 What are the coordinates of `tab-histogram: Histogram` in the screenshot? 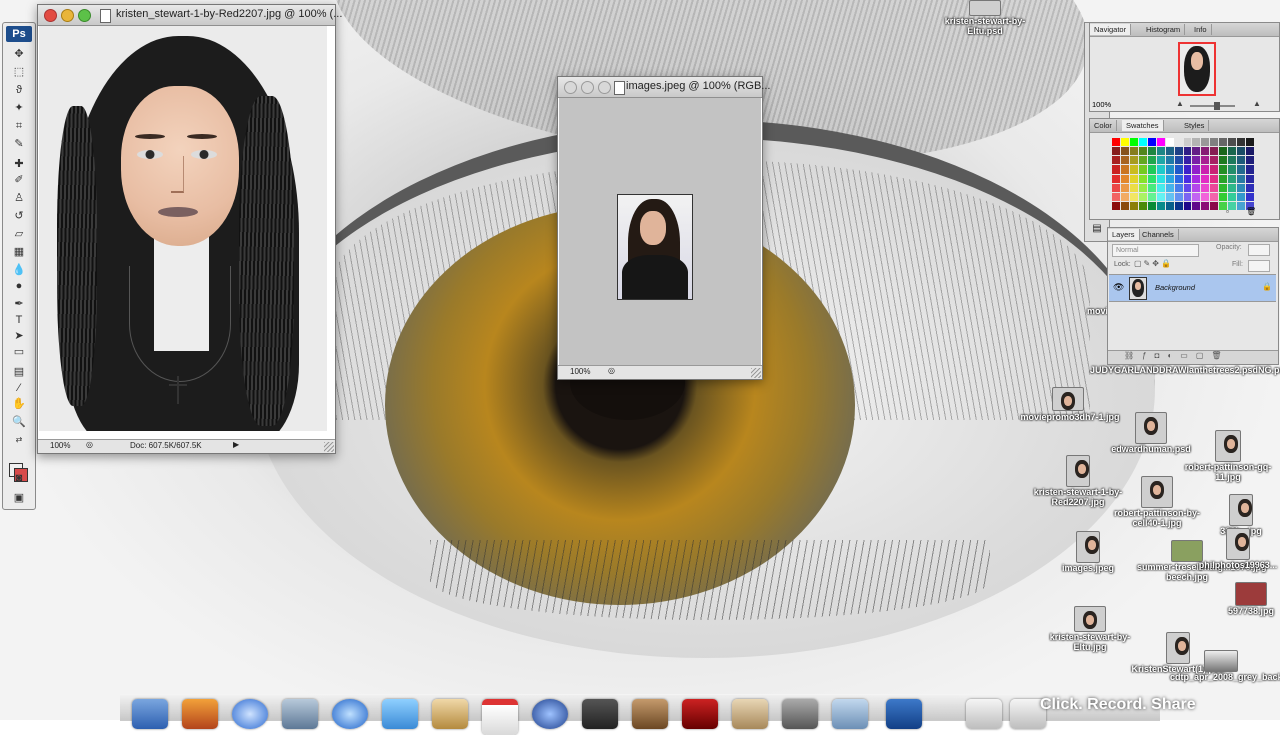 It's located at (1164, 29).